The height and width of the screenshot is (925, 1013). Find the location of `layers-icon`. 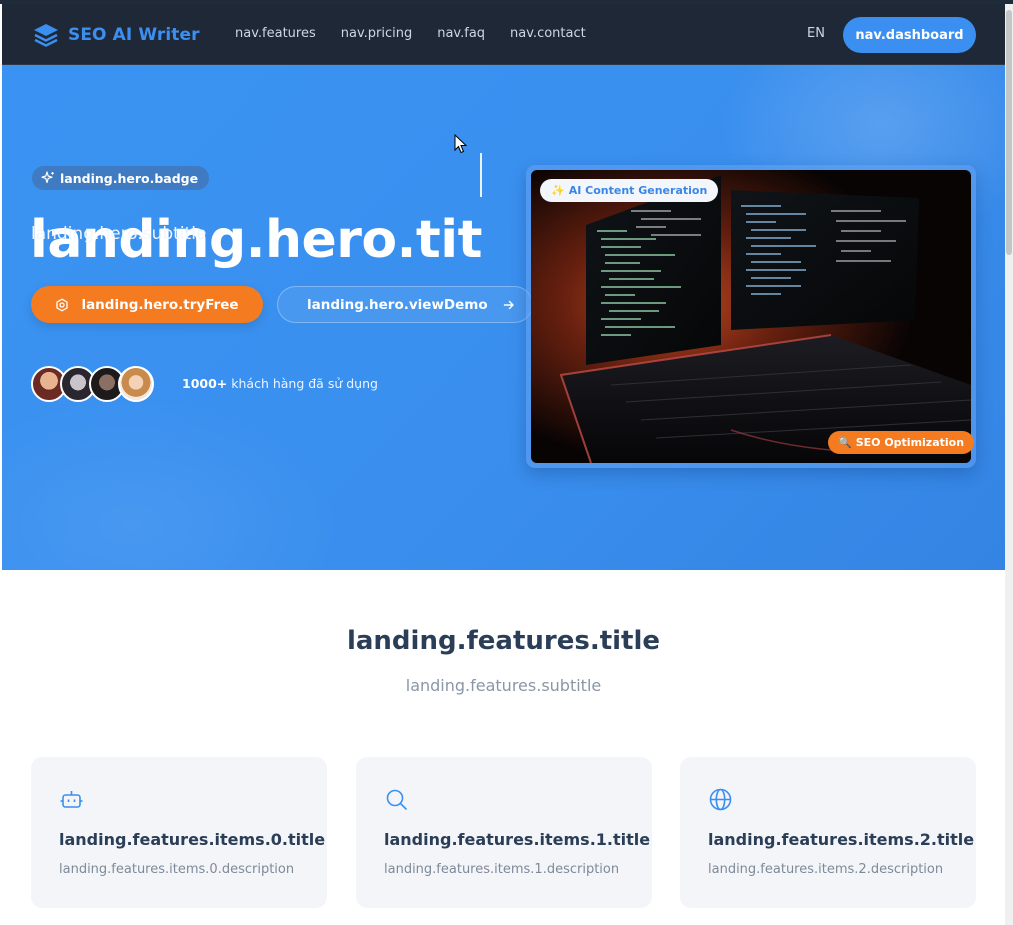

layers-icon is located at coordinates (46, 35).